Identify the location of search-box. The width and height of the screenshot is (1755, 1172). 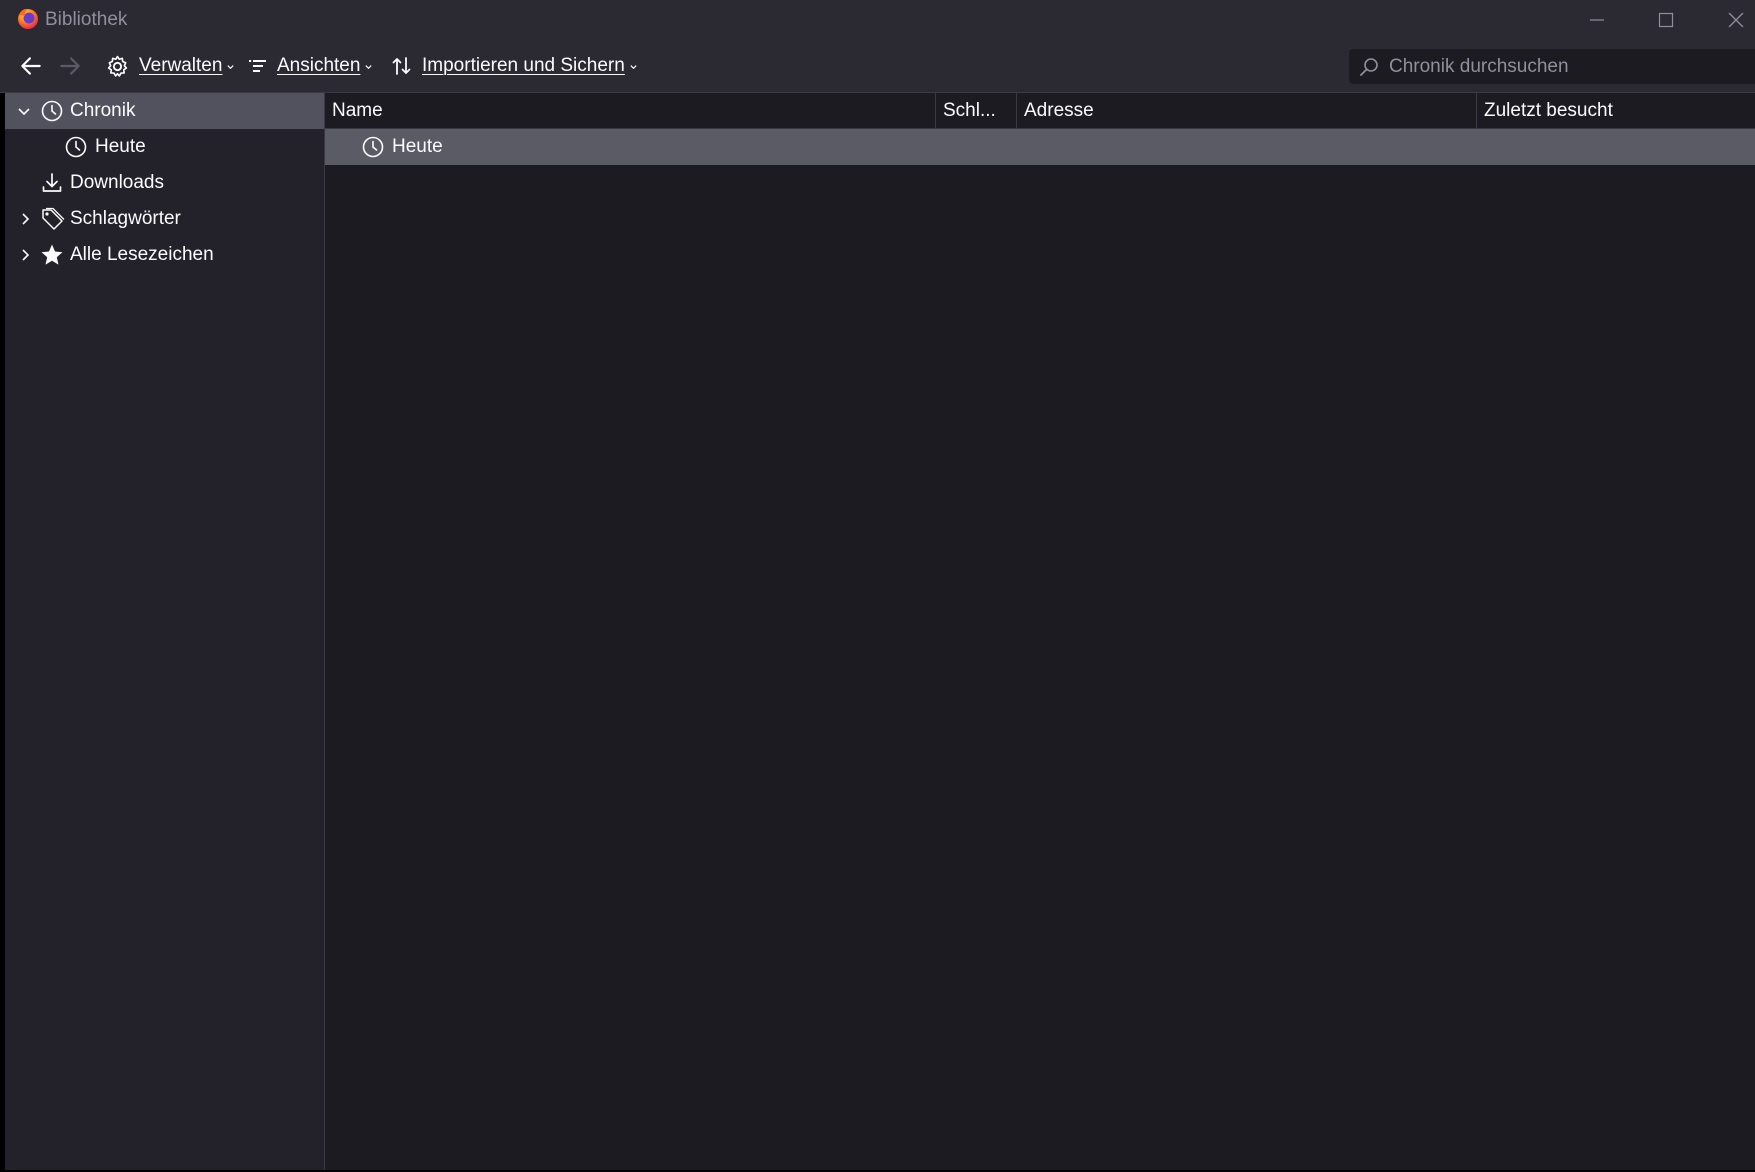
(1552, 66).